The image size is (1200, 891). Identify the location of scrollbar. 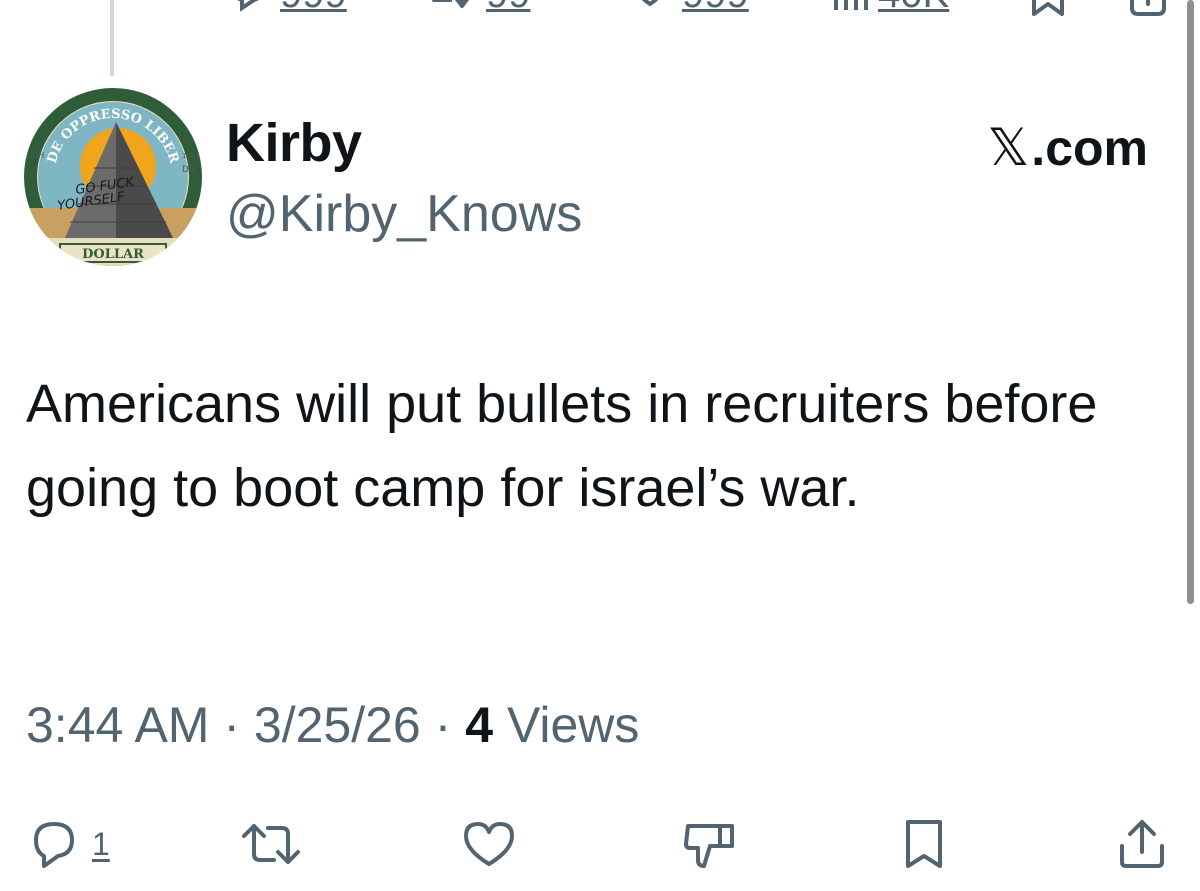
(1190, 302).